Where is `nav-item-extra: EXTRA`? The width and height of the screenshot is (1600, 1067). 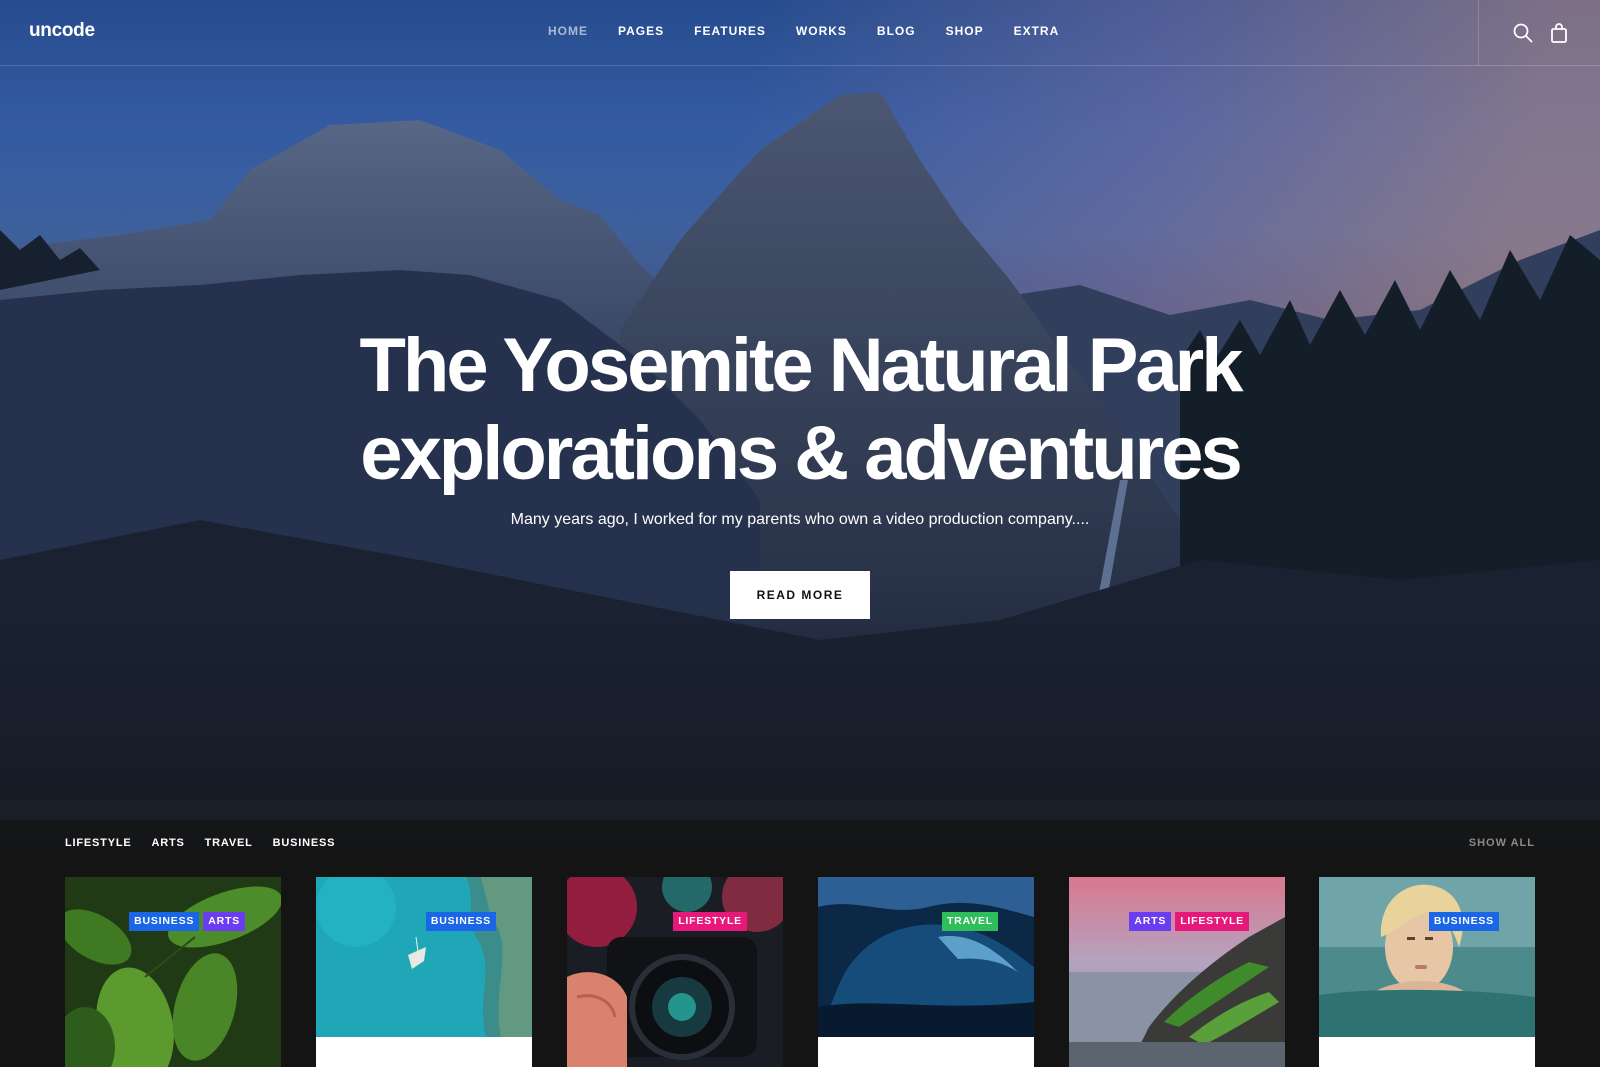
nav-item-extra: EXTRA is located at coordinates (1037, 31).